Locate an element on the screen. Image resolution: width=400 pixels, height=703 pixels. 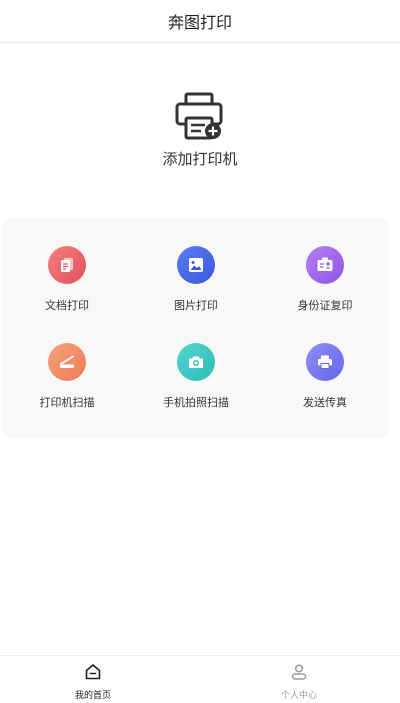
add-printer-button: 添加打印机 is located at coordinates (200, 128).